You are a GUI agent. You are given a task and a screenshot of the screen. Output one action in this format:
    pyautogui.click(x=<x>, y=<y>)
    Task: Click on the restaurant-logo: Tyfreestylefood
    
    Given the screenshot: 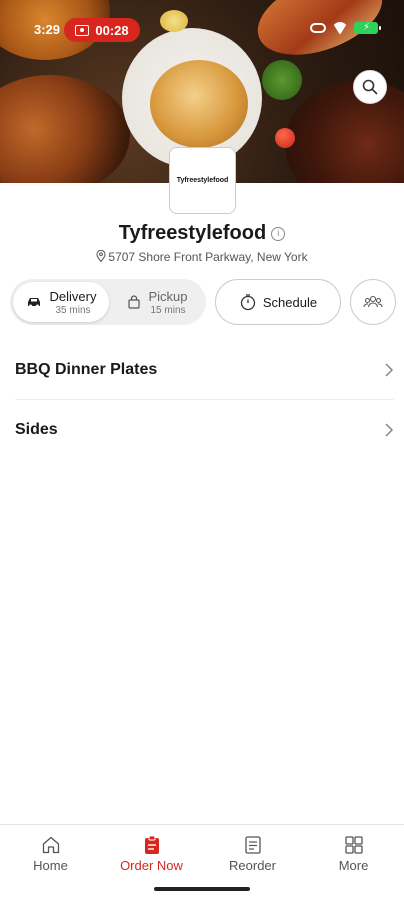 What is the action you would take?
    pyautogui.click(x=202, y=180)
    